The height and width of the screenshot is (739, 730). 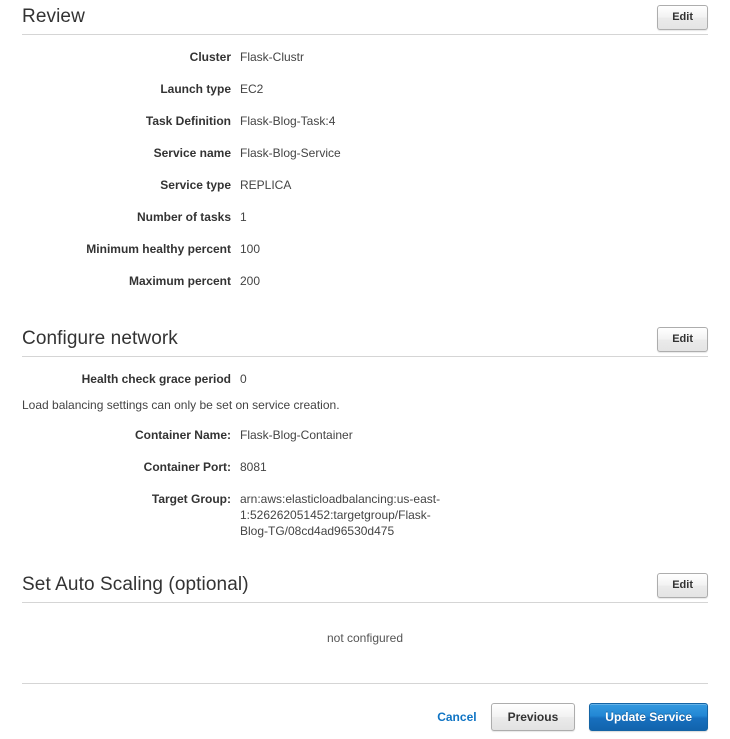 I want to click on detail-row-health-check-grace-period: Health check grace period 0, so click(x=365, y=379).